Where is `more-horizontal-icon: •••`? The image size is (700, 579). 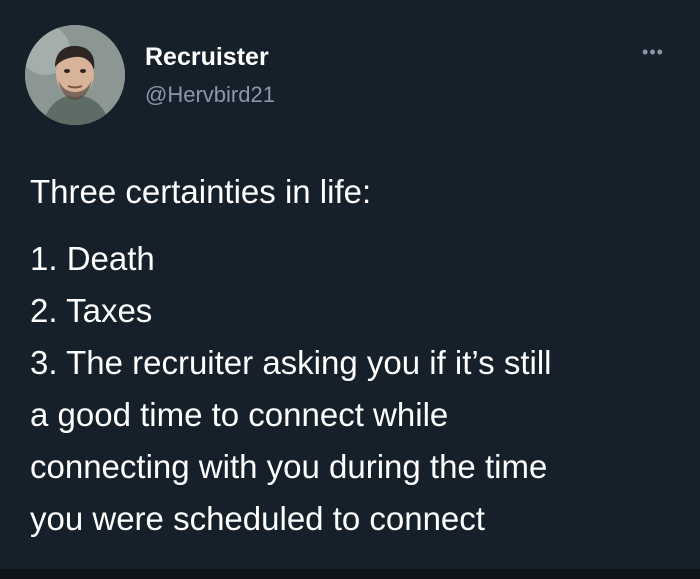
more-horizontal-icon: ••• is located at coordinates (653, 52).